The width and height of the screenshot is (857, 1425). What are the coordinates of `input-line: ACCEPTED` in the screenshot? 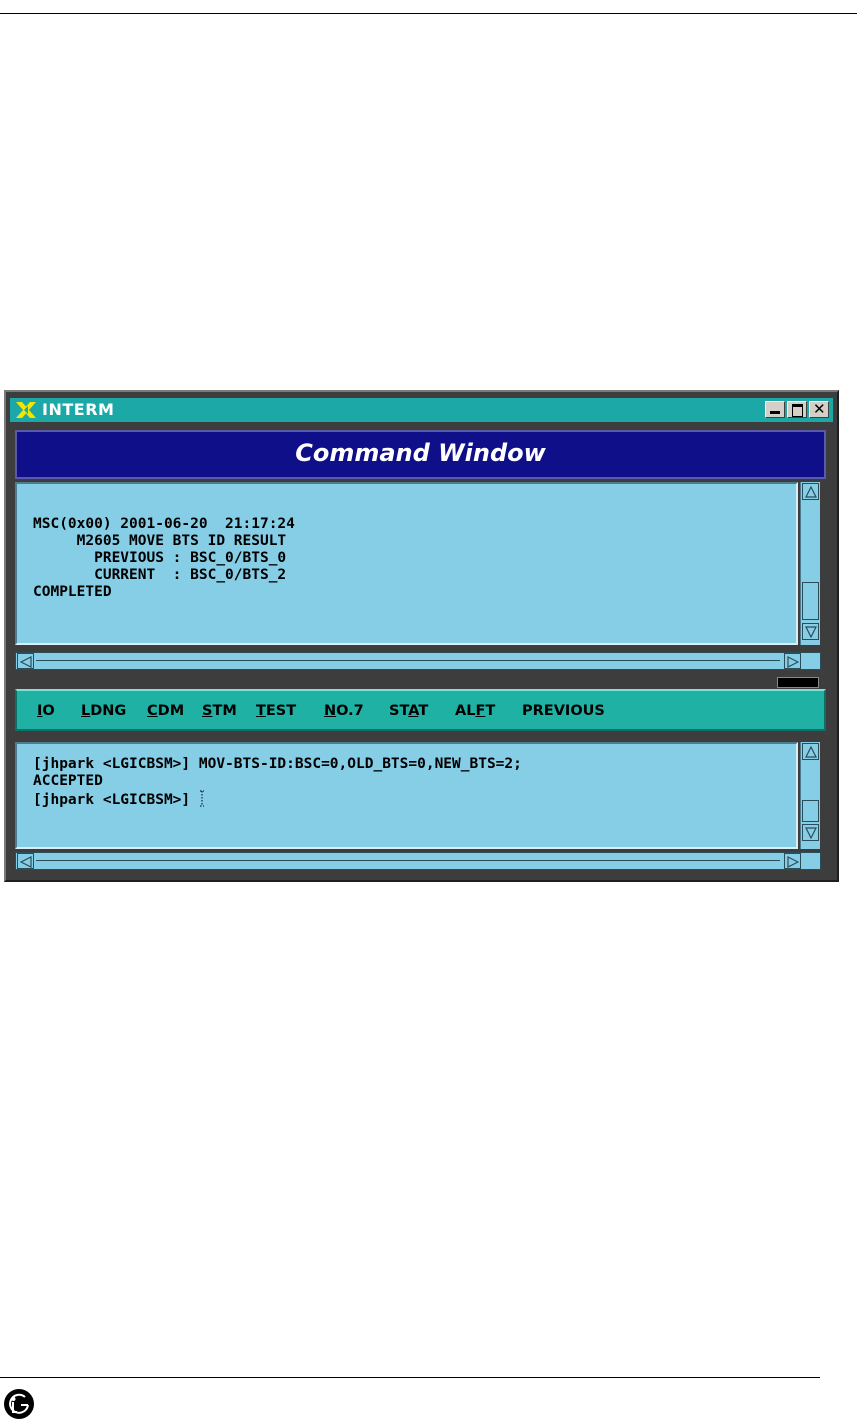 It's located at (68, 781).